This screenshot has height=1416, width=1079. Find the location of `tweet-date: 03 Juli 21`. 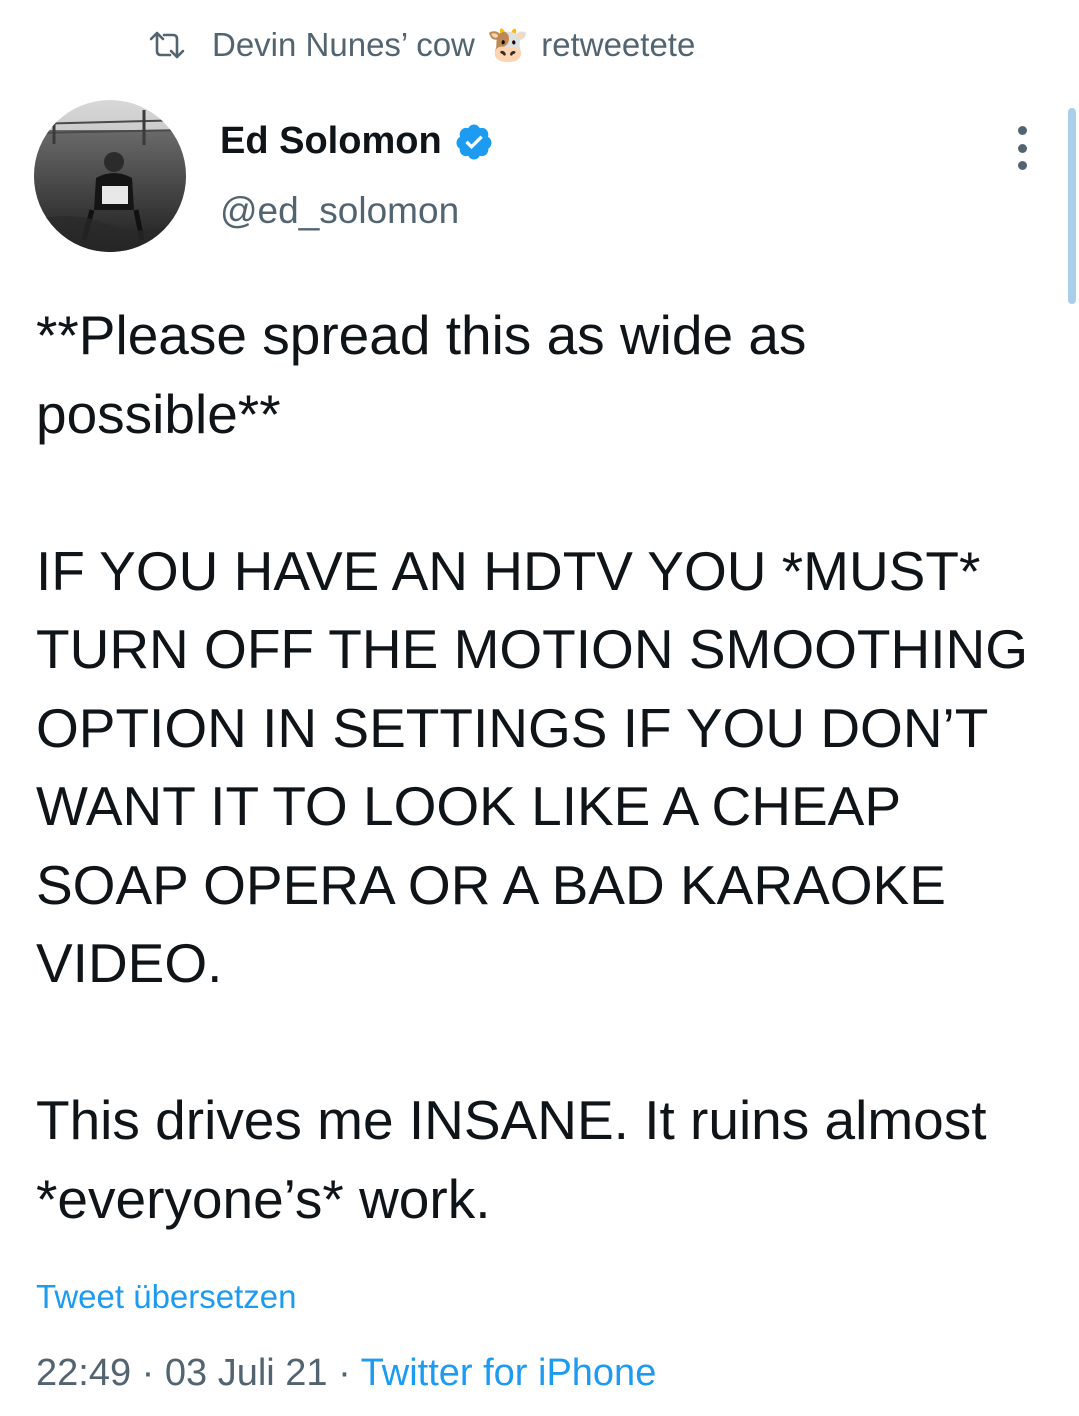

tweet-date: 03 Juli 21 is located at coordinates (246, 1373).